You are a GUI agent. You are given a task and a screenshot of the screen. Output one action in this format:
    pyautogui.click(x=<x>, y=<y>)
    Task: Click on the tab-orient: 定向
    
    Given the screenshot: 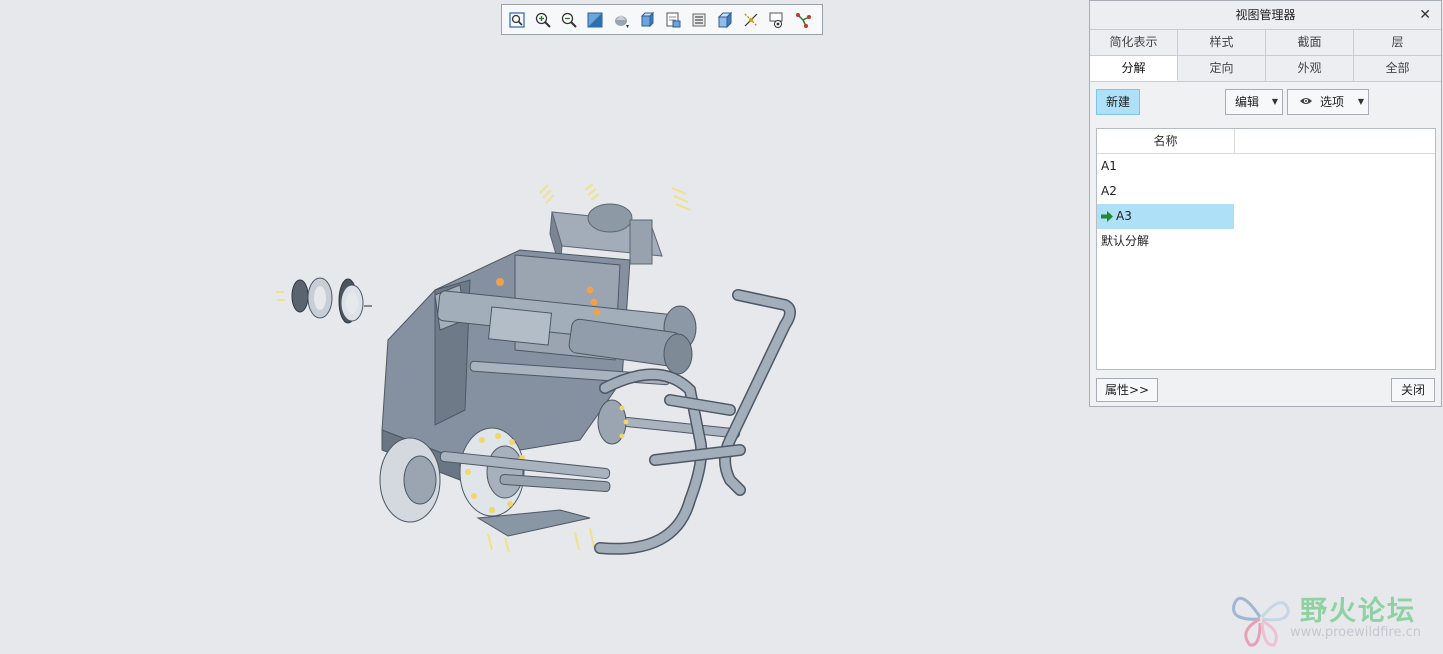 What is the action you would take?
    pyautogui.click(x=1222, y=68)
    